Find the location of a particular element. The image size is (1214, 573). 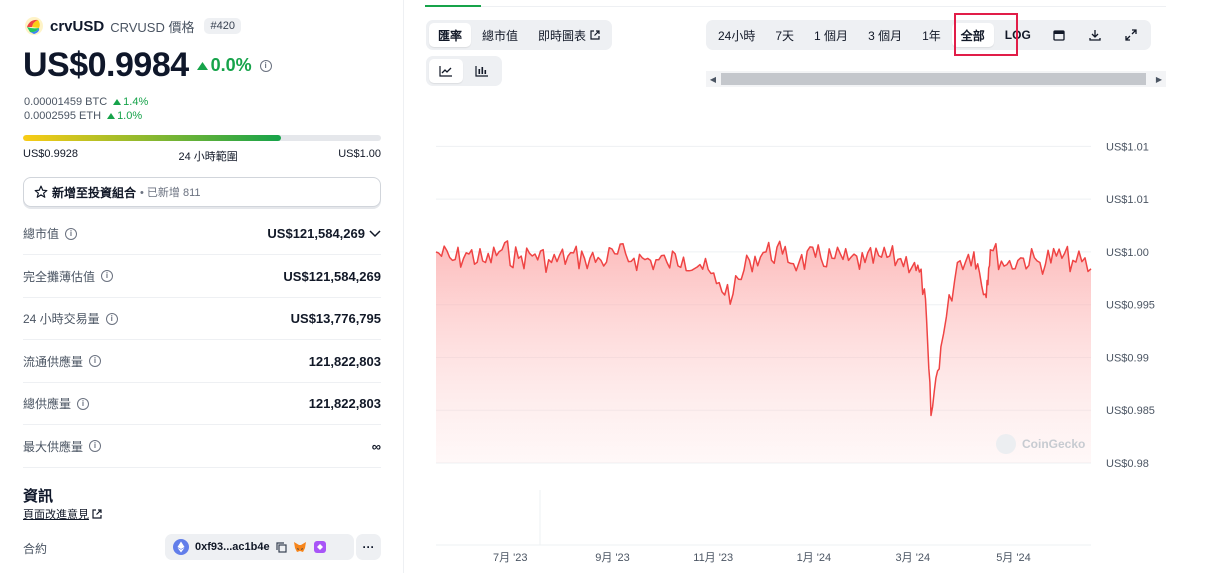

stat-label: 24 小時交易量 i is located at coordinates (70, 318).